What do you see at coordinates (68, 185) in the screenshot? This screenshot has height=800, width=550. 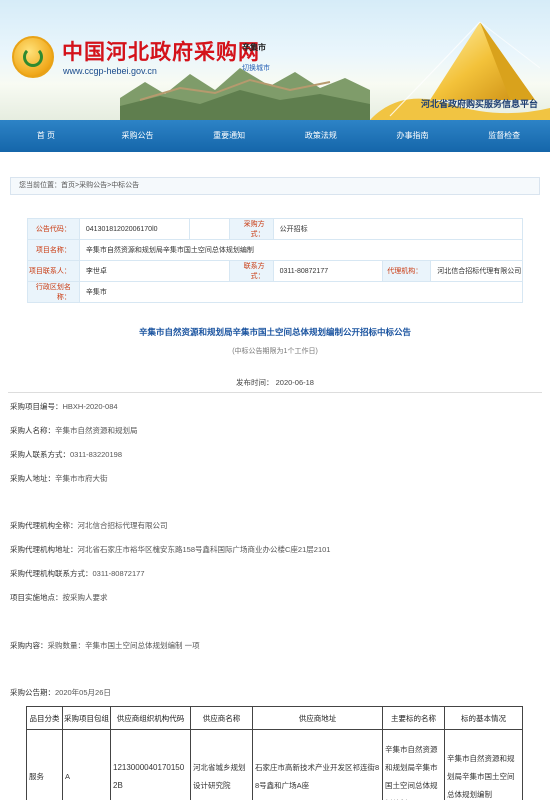 I see `breadcrumb-home: 首页` at bounding box center [68, 185].